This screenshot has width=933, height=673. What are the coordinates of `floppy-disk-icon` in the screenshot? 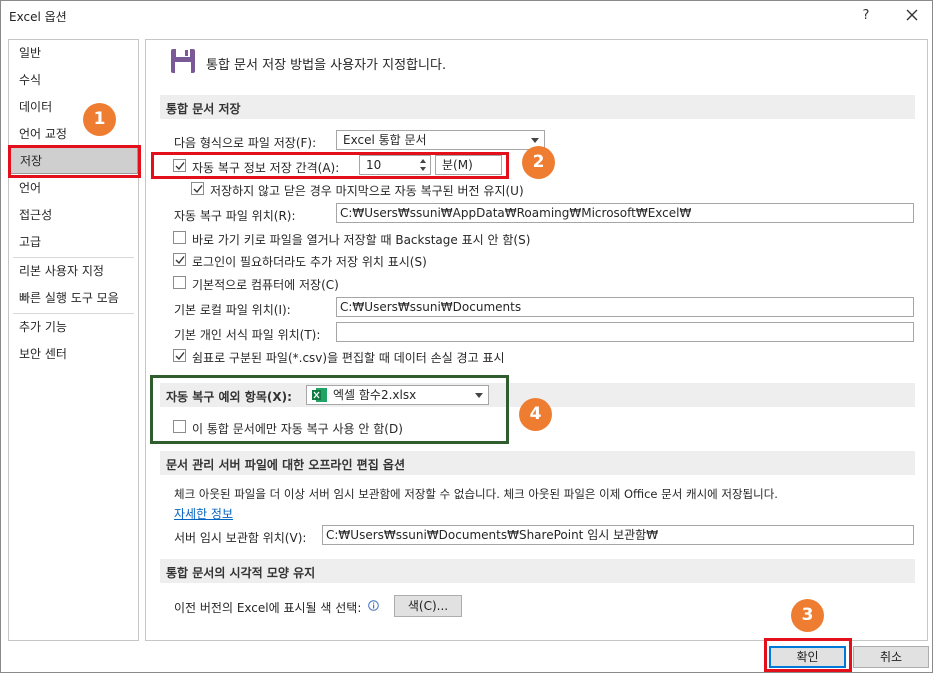 It's located at (183, 61).